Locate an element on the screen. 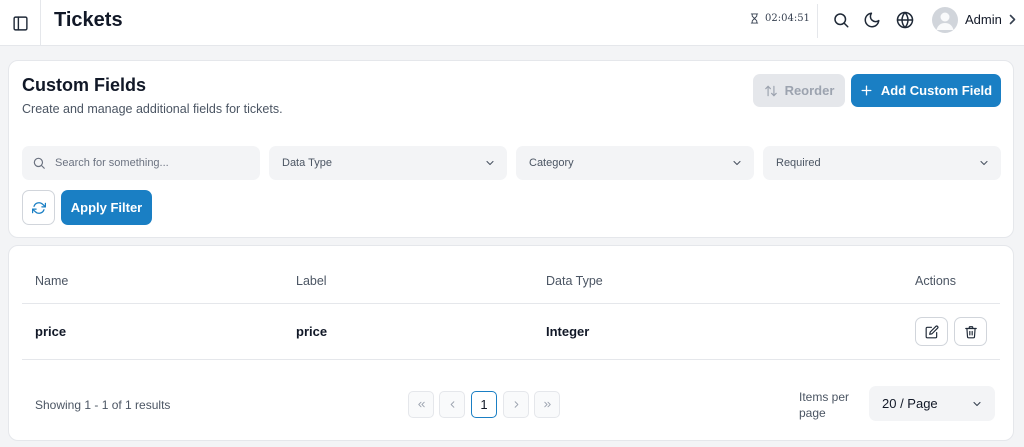 The height and width of the screenshot is (447, 1024). theme-toggle-button is located at coordinates (872, 20).